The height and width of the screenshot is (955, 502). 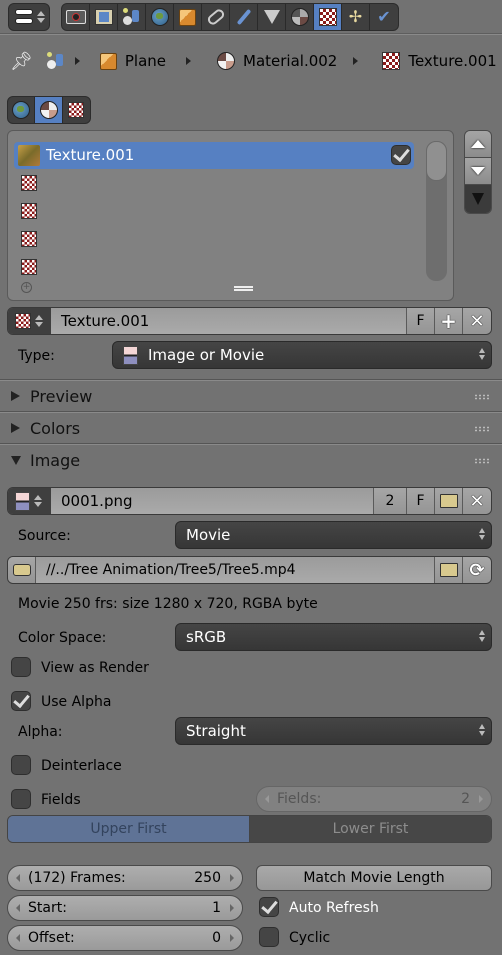 What do you see at coordinates (21, 667) in the screenshot?
I see `view-as-render-checkbox` at bounding box center [21, 667].